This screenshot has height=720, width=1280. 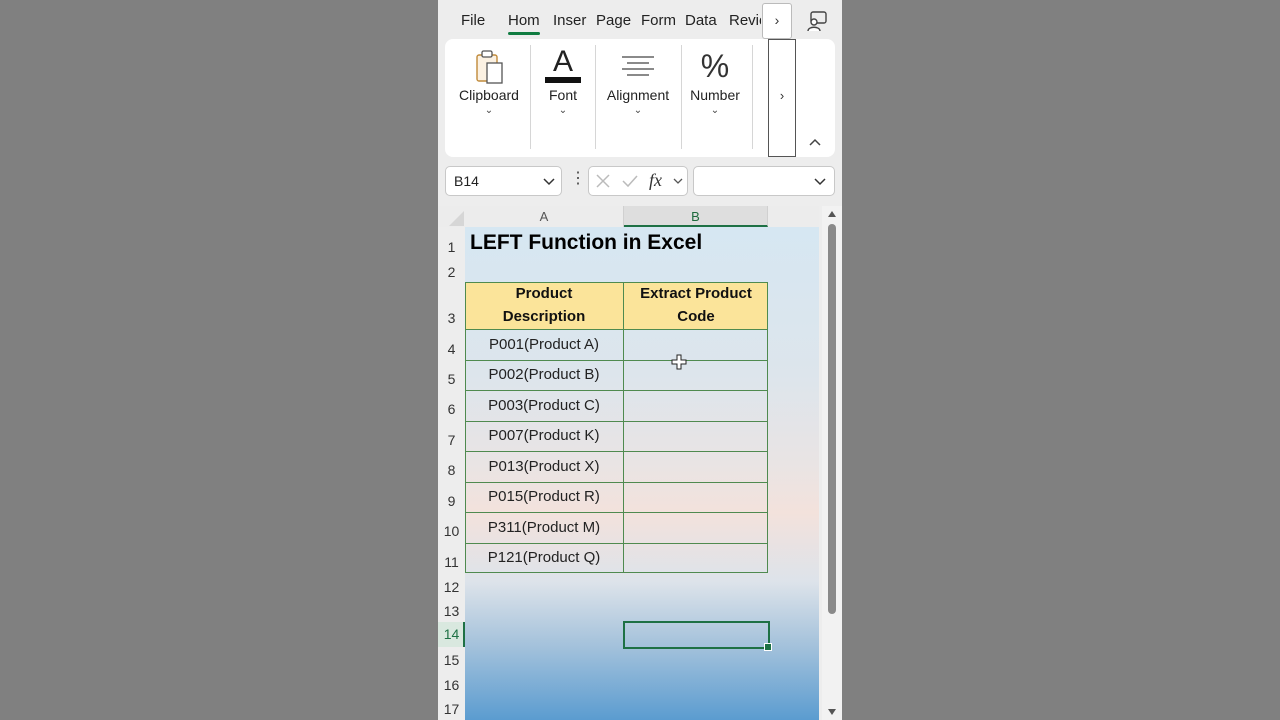 What do you see at coordinates (451, 440) in the screenshot?
I see `row-header: 7` at bounding box center [451, 440].